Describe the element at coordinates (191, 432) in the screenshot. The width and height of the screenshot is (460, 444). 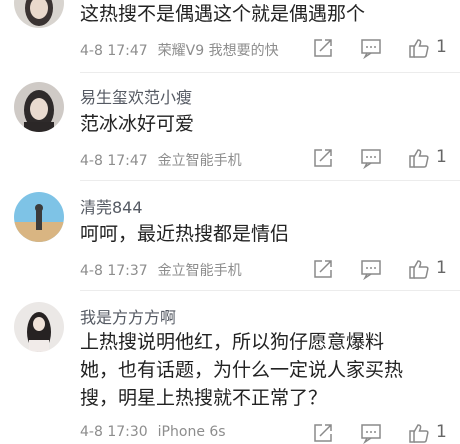
I see `comment-device: iPhone 6s` at that location.